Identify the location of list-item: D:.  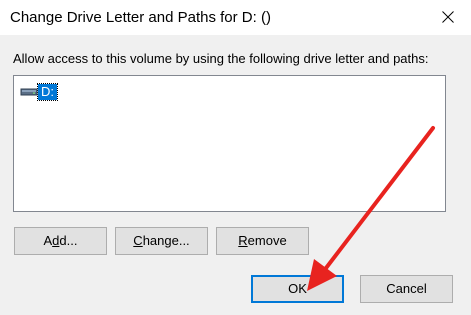
(39, 92).